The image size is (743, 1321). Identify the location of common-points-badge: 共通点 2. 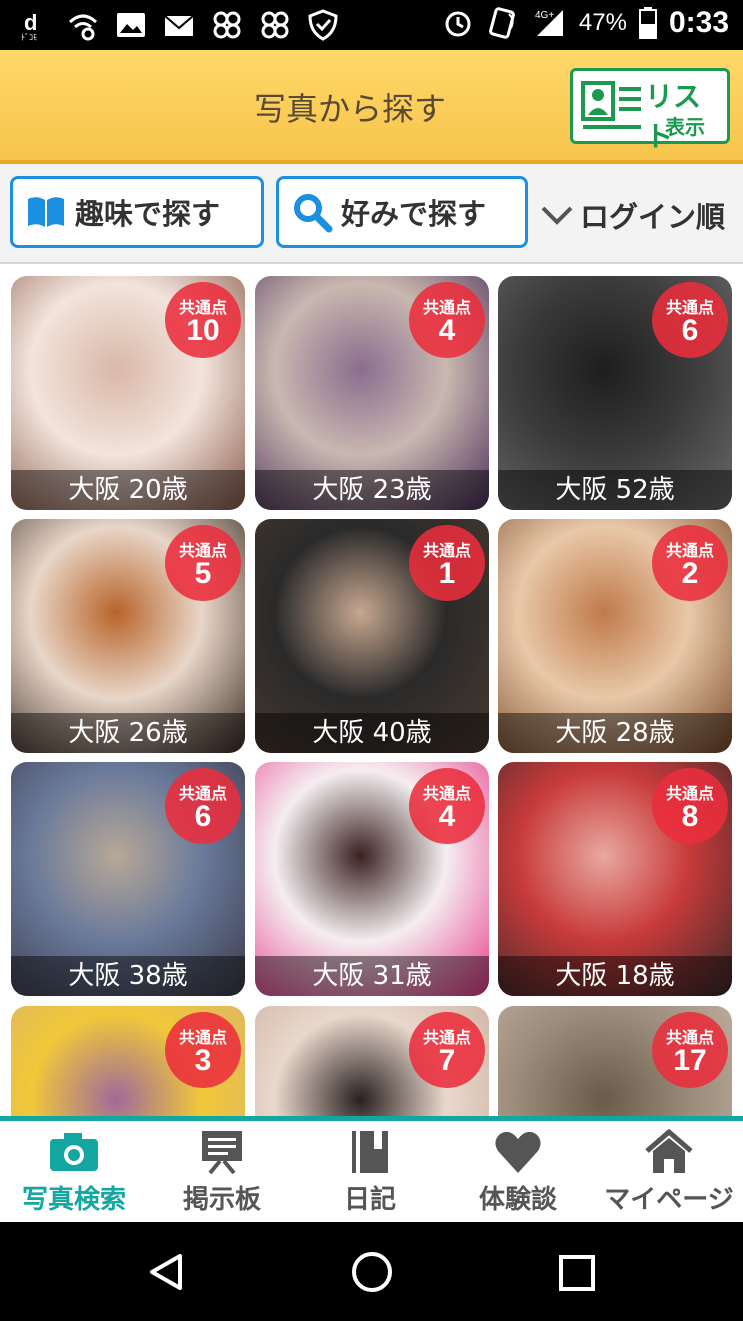
(690, 563).